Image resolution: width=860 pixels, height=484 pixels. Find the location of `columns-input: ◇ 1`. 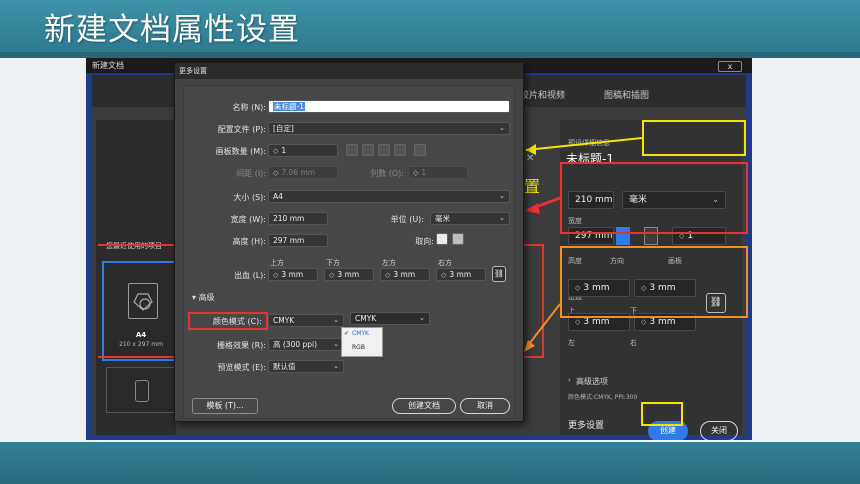

columns-input: ◇ 1 is located at coordinates (438, 172).